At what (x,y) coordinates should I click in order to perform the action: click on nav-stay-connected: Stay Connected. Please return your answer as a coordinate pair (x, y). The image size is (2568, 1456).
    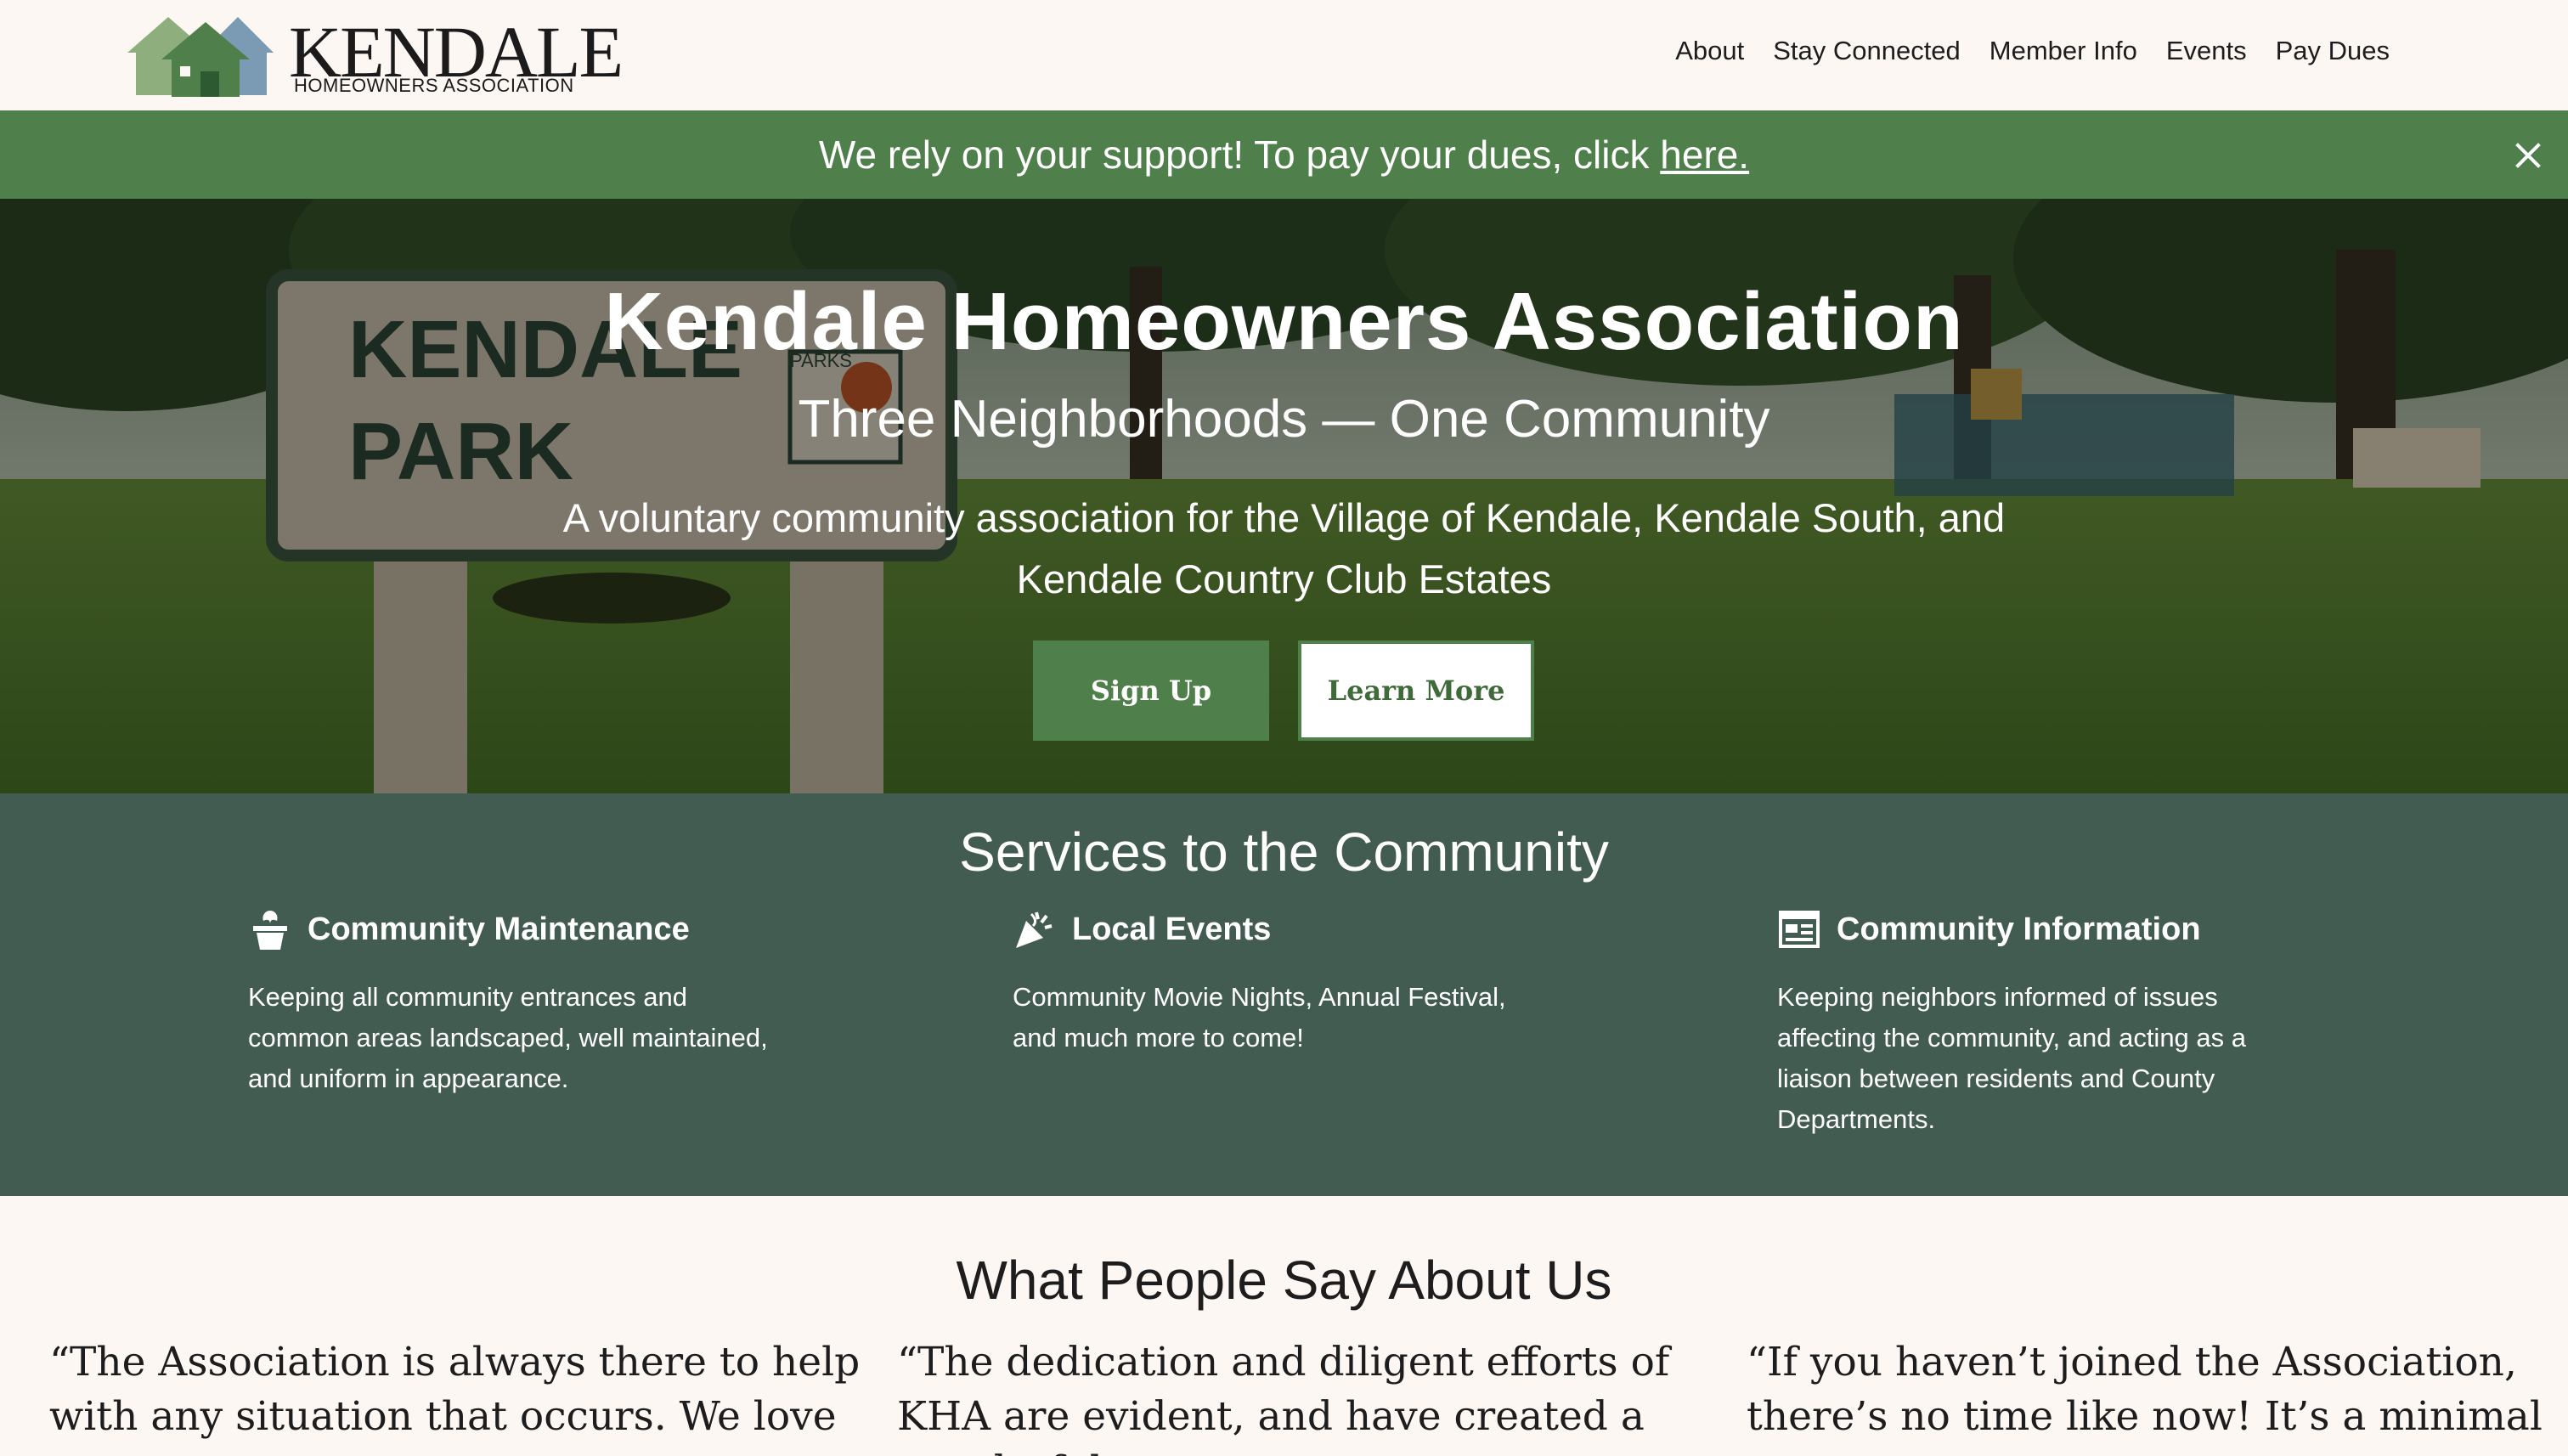
    Looking at the image, I should click on (1867, 51).